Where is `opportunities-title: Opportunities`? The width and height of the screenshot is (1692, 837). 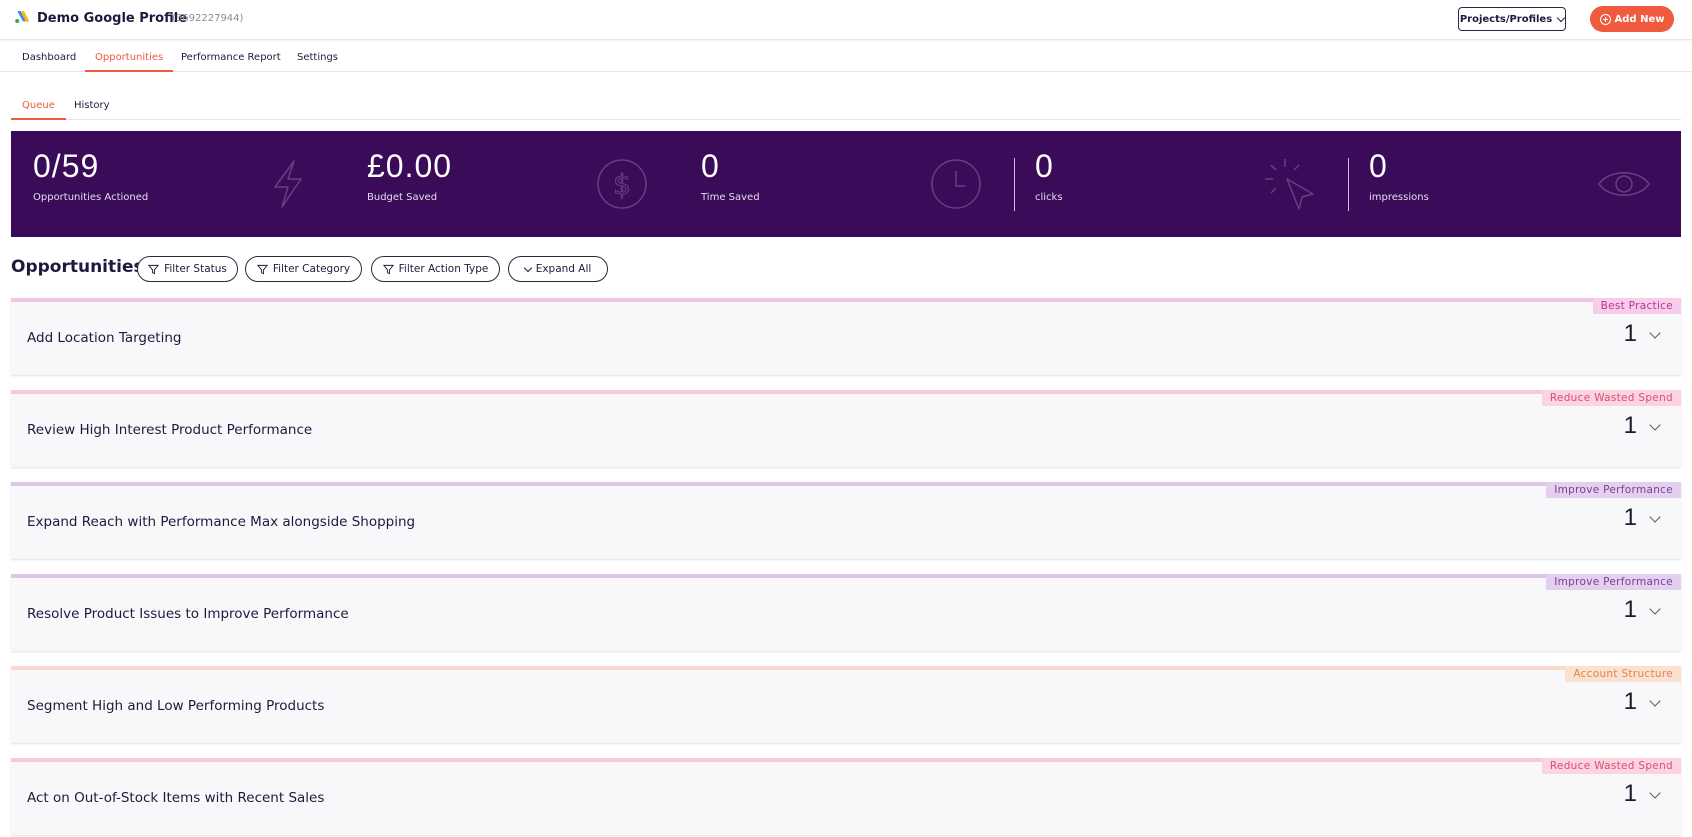 opportunities-title: Opportunities is located at coordinates (77, 267).